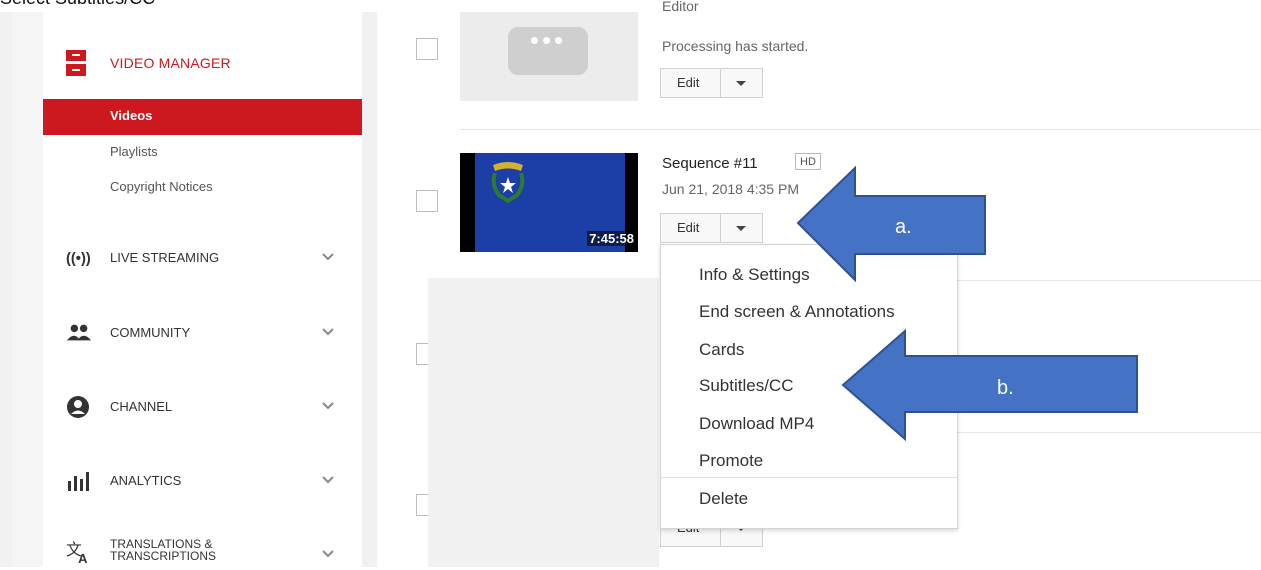  I want to click on menu-item-info-settings: Info & Settings, so click(754, 275).